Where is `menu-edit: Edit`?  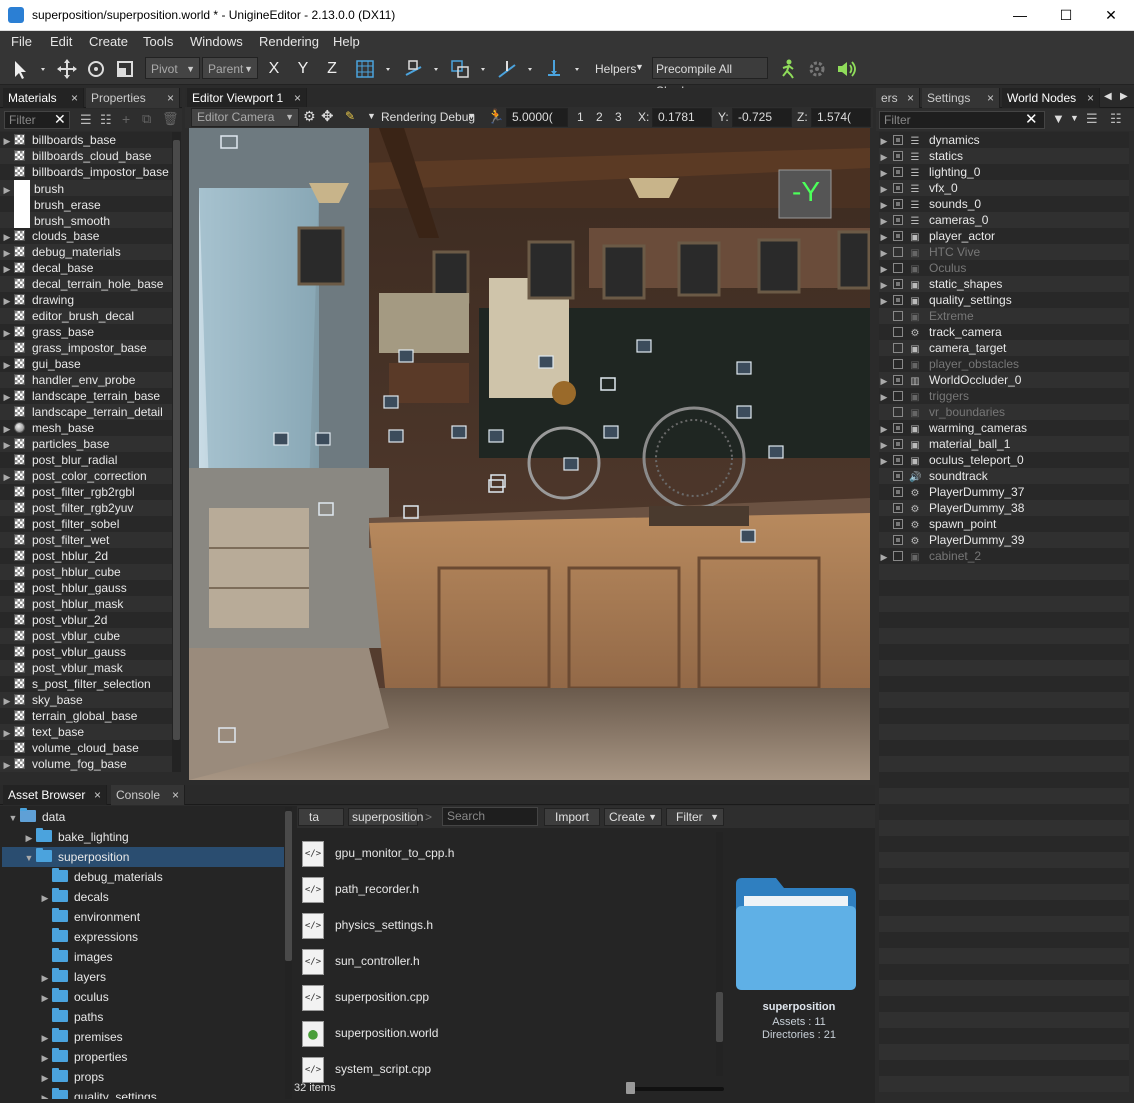
menu-edit: Edit is located at coordinates (61, 41).